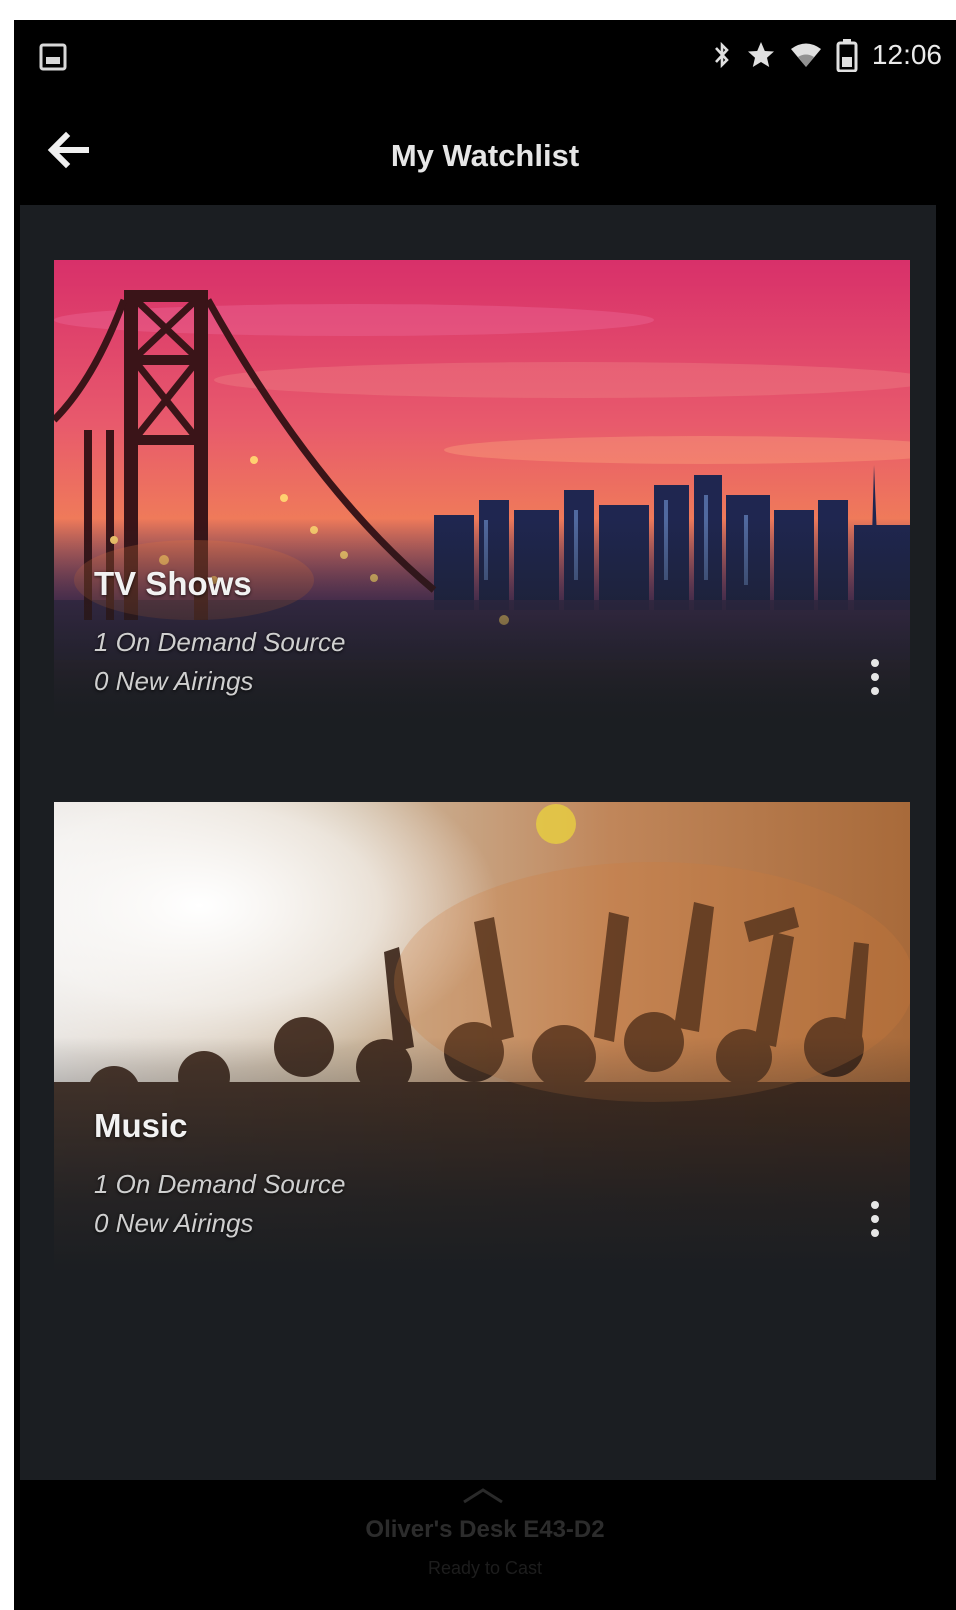  I want to click on card-title: TV Shows, so click(173, 583).